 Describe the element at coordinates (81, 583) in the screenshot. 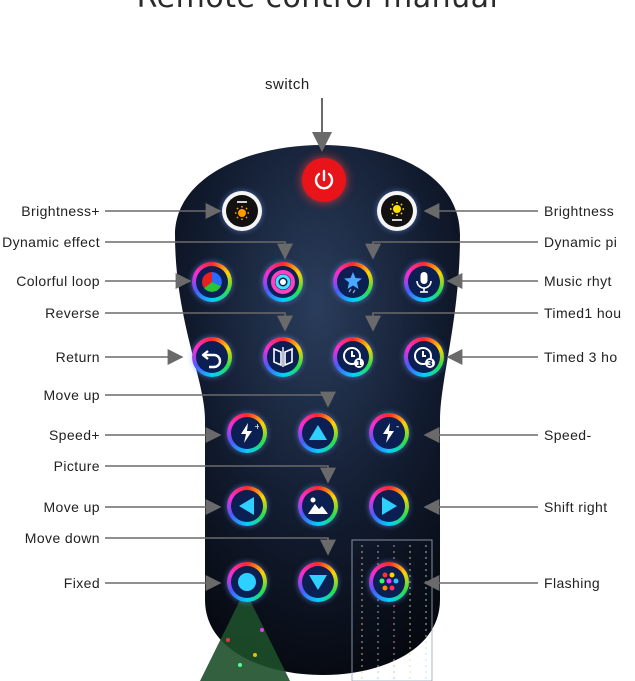

I see `label-fixed: Fixed` at that location.